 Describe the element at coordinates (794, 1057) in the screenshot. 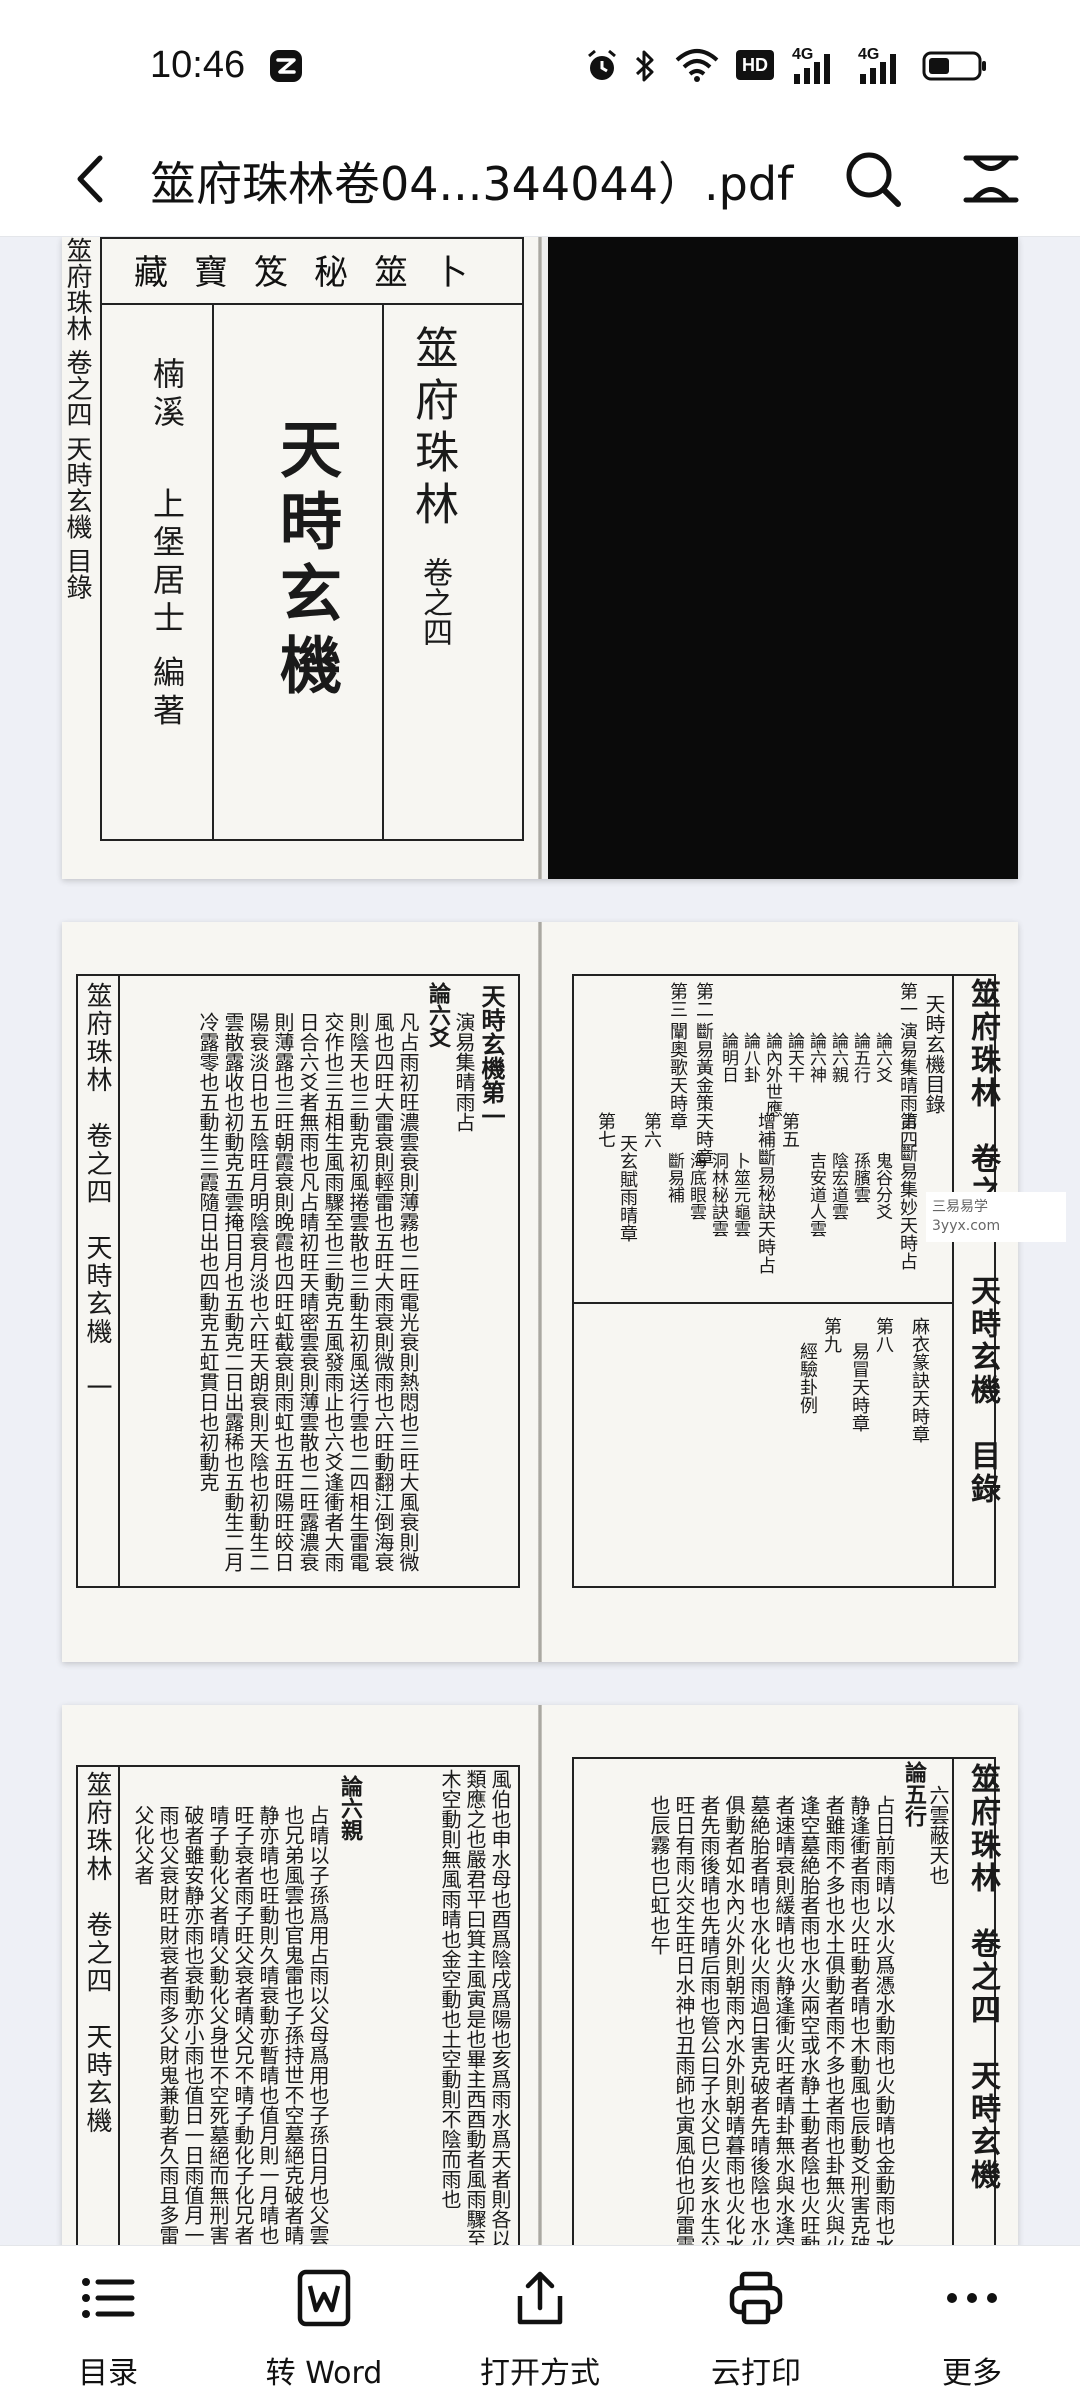

I see `toc-subitem: 論天干` at that location.